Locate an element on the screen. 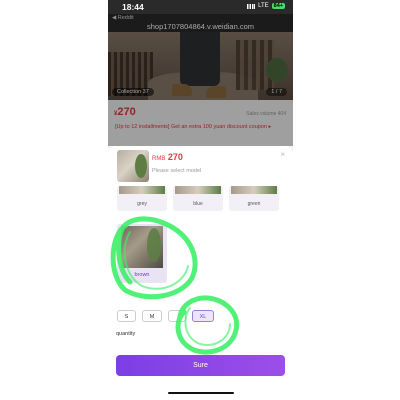 The width and height of the screenshot is (400, 400). status-time: 18:44 is located at coordinates (133, 7).